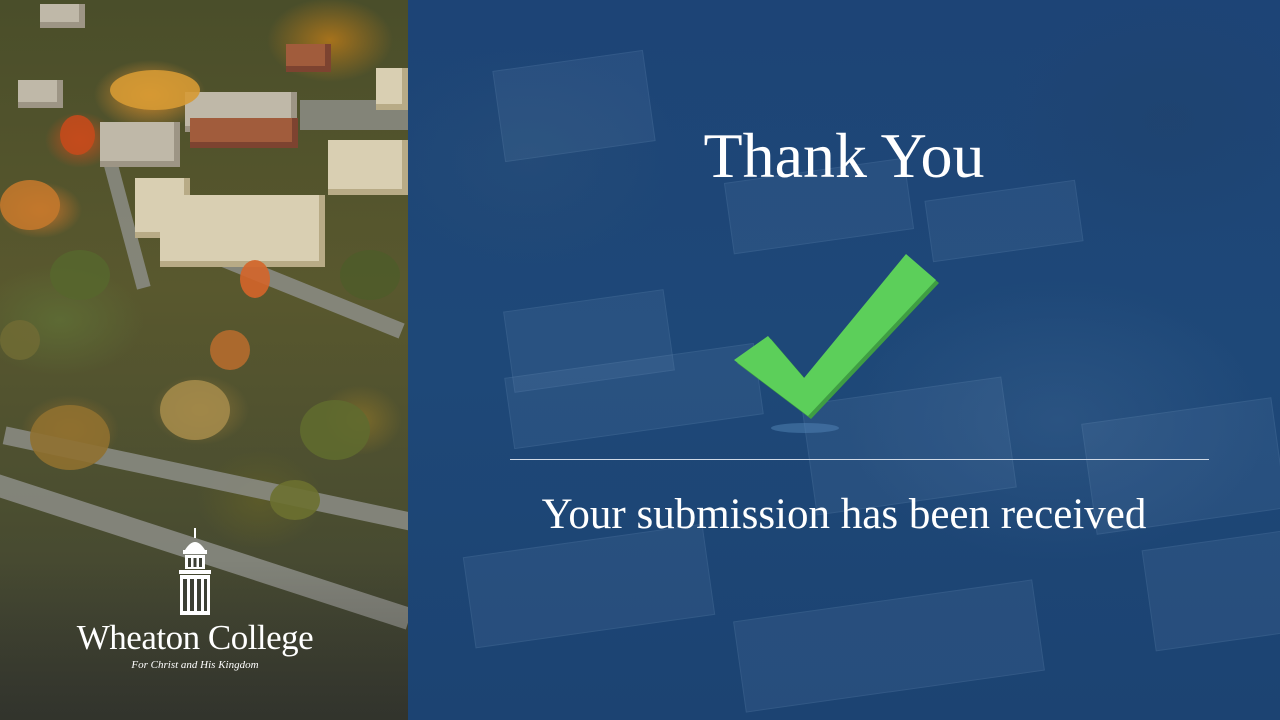  I want to click on faded-field, so click(889, 646).